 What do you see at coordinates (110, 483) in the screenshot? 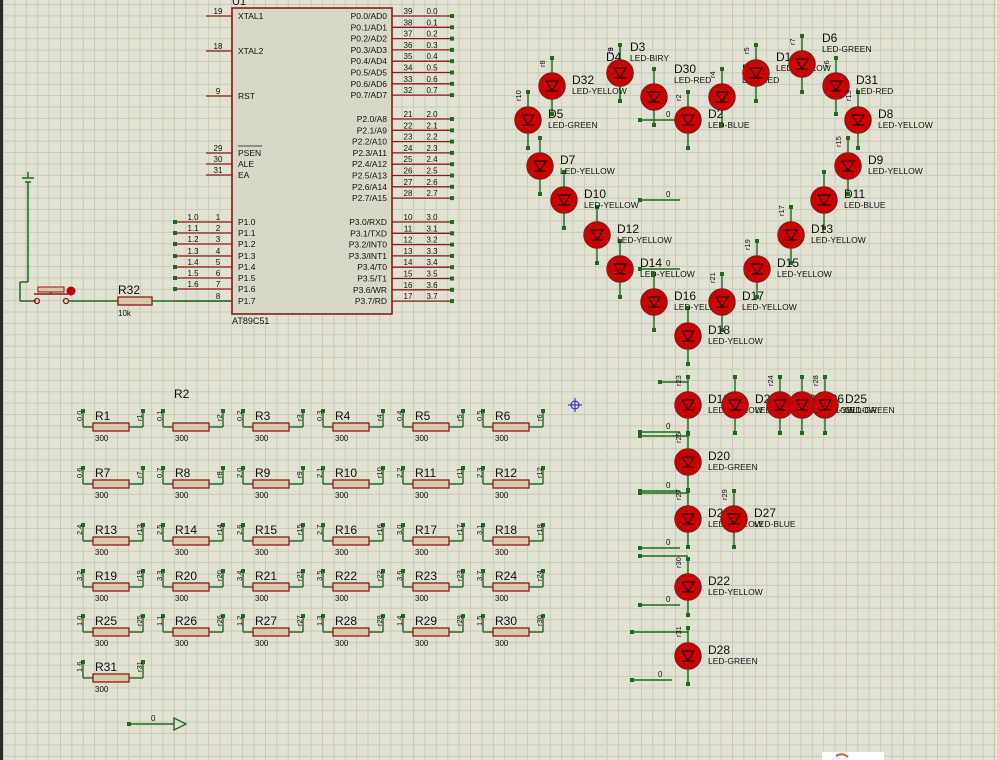
I see `resistor-r7: 0.6 r7 R7 300` at bounding box center [110, 483].